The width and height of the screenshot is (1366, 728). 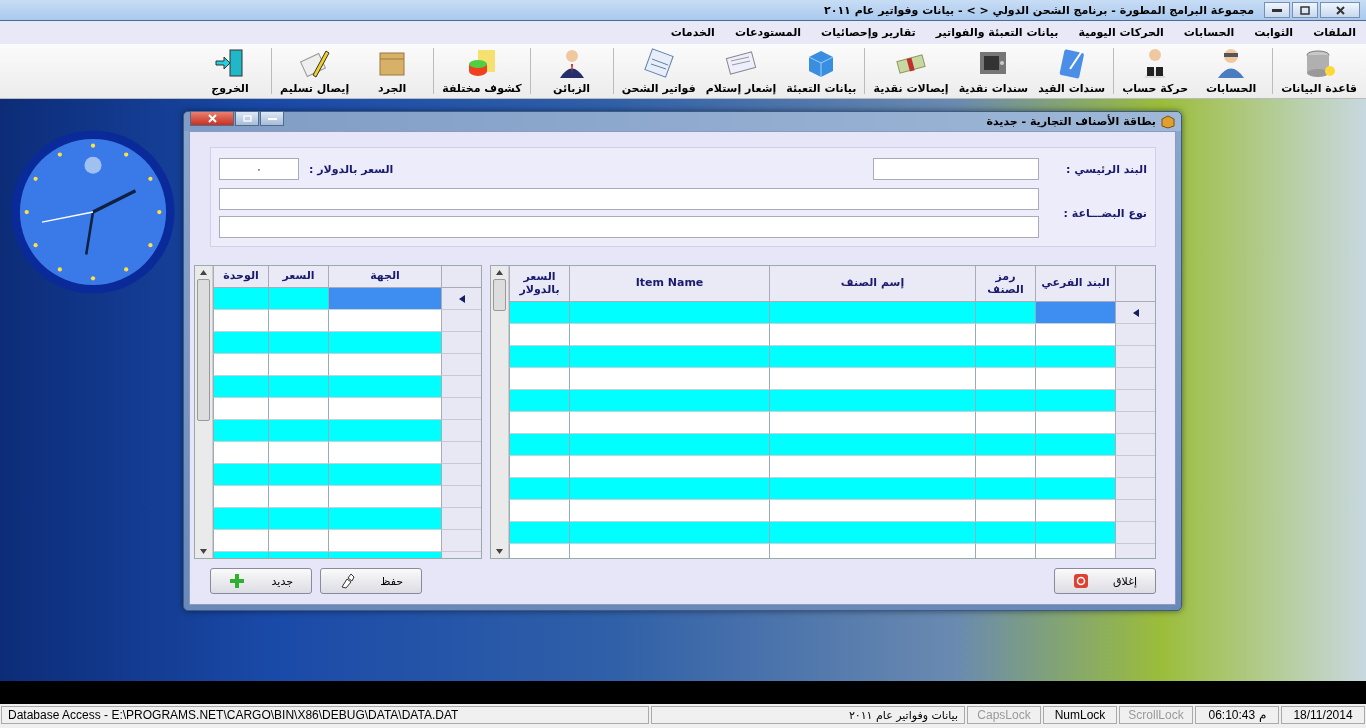 What do you see at coordinates (741, 71) in the screenshot?
I see `toolbar-button: إشعار إستلام` at bounding box center [741, 71].